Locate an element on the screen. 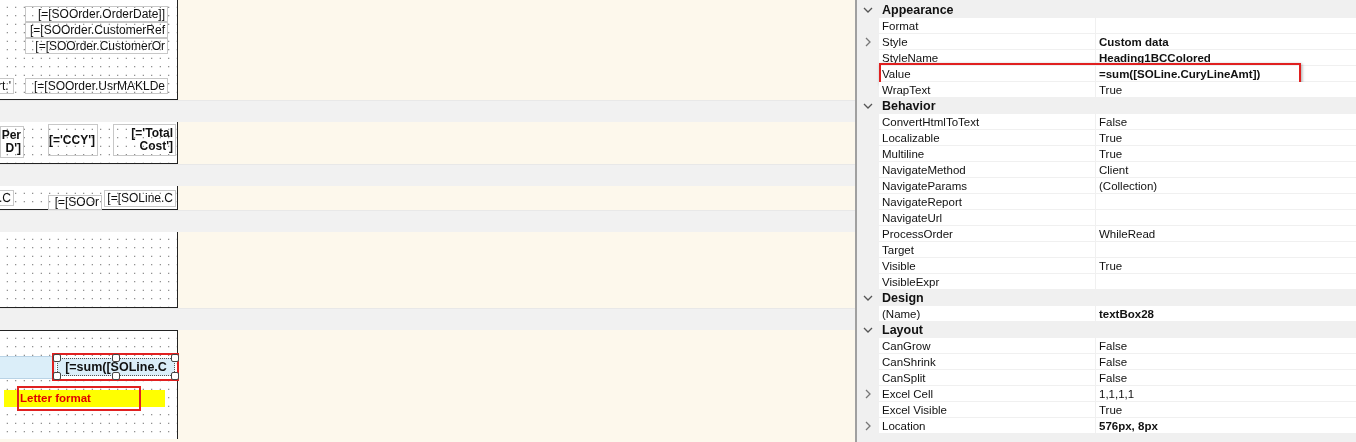 The image size is (1356, 442). property-value: =sum([SOLine.CuryLineAmt]) is located at coordinates (1225, 74).